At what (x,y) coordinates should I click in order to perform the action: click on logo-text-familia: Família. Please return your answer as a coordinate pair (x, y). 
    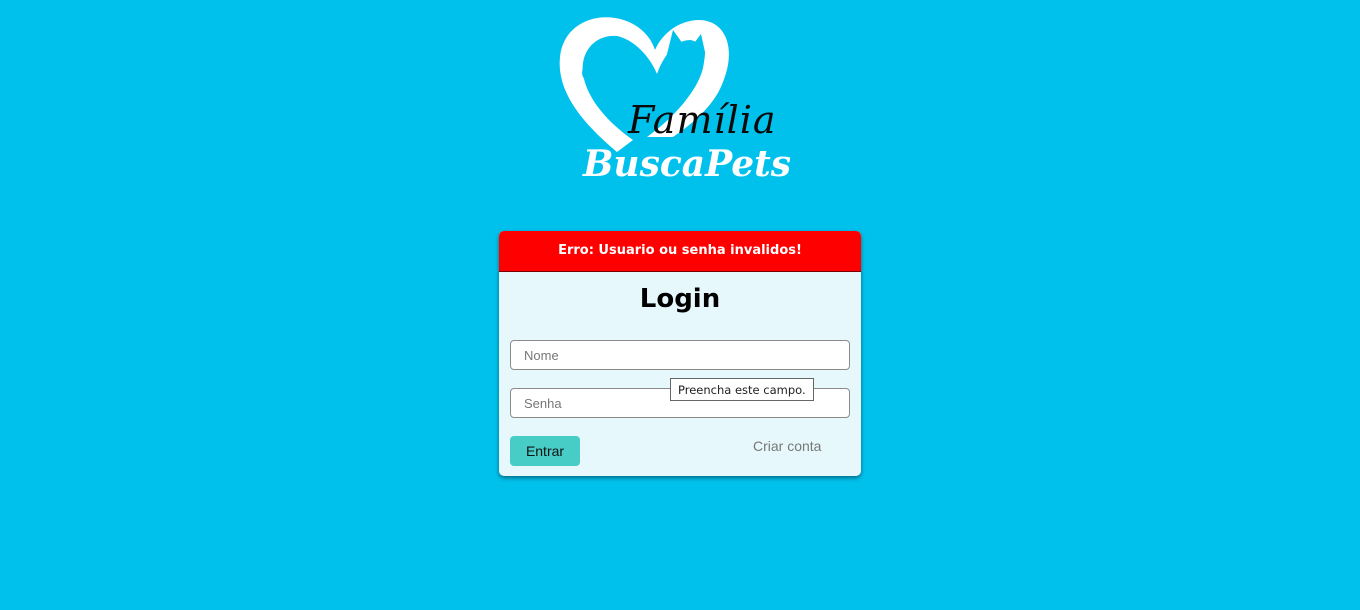
    Looking at the image, I should click on (702, 120).